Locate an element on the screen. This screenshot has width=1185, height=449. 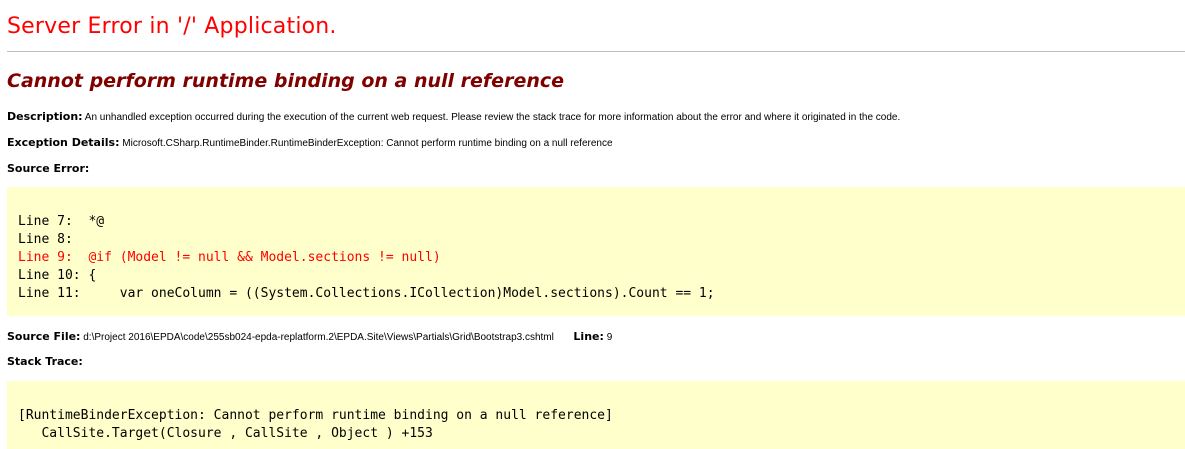
source-line: Line 10: { is located at coordinates (57, 275).